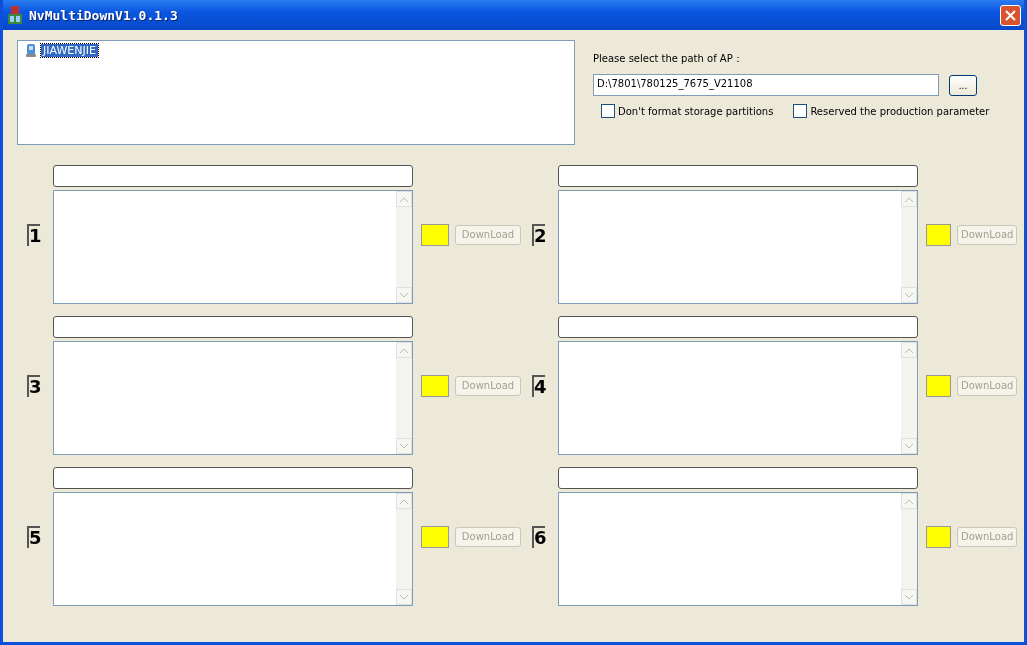 This screenshot has height=645, width=1027. Describe the element at coordinates (33, 385) in the screenshot. I see `port-number: 3` at that location.